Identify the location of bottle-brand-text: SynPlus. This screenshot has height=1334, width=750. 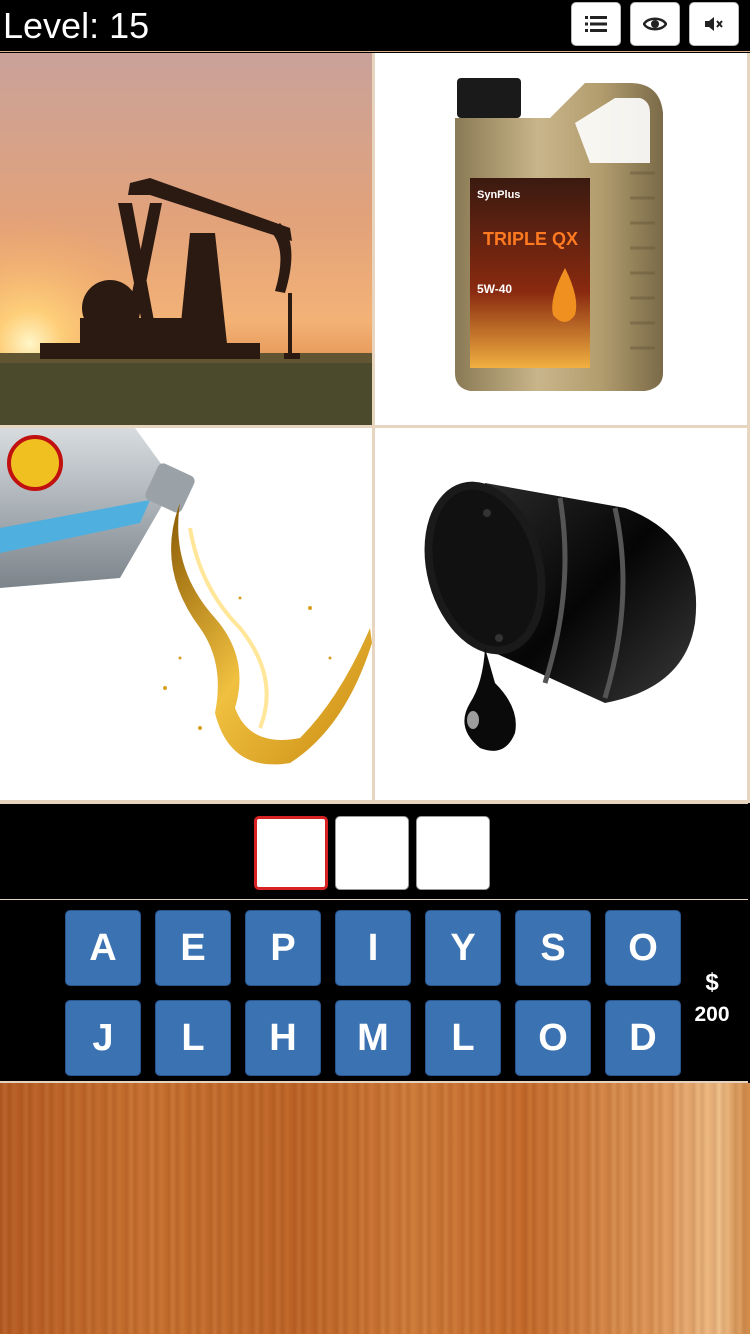
(498, 195).